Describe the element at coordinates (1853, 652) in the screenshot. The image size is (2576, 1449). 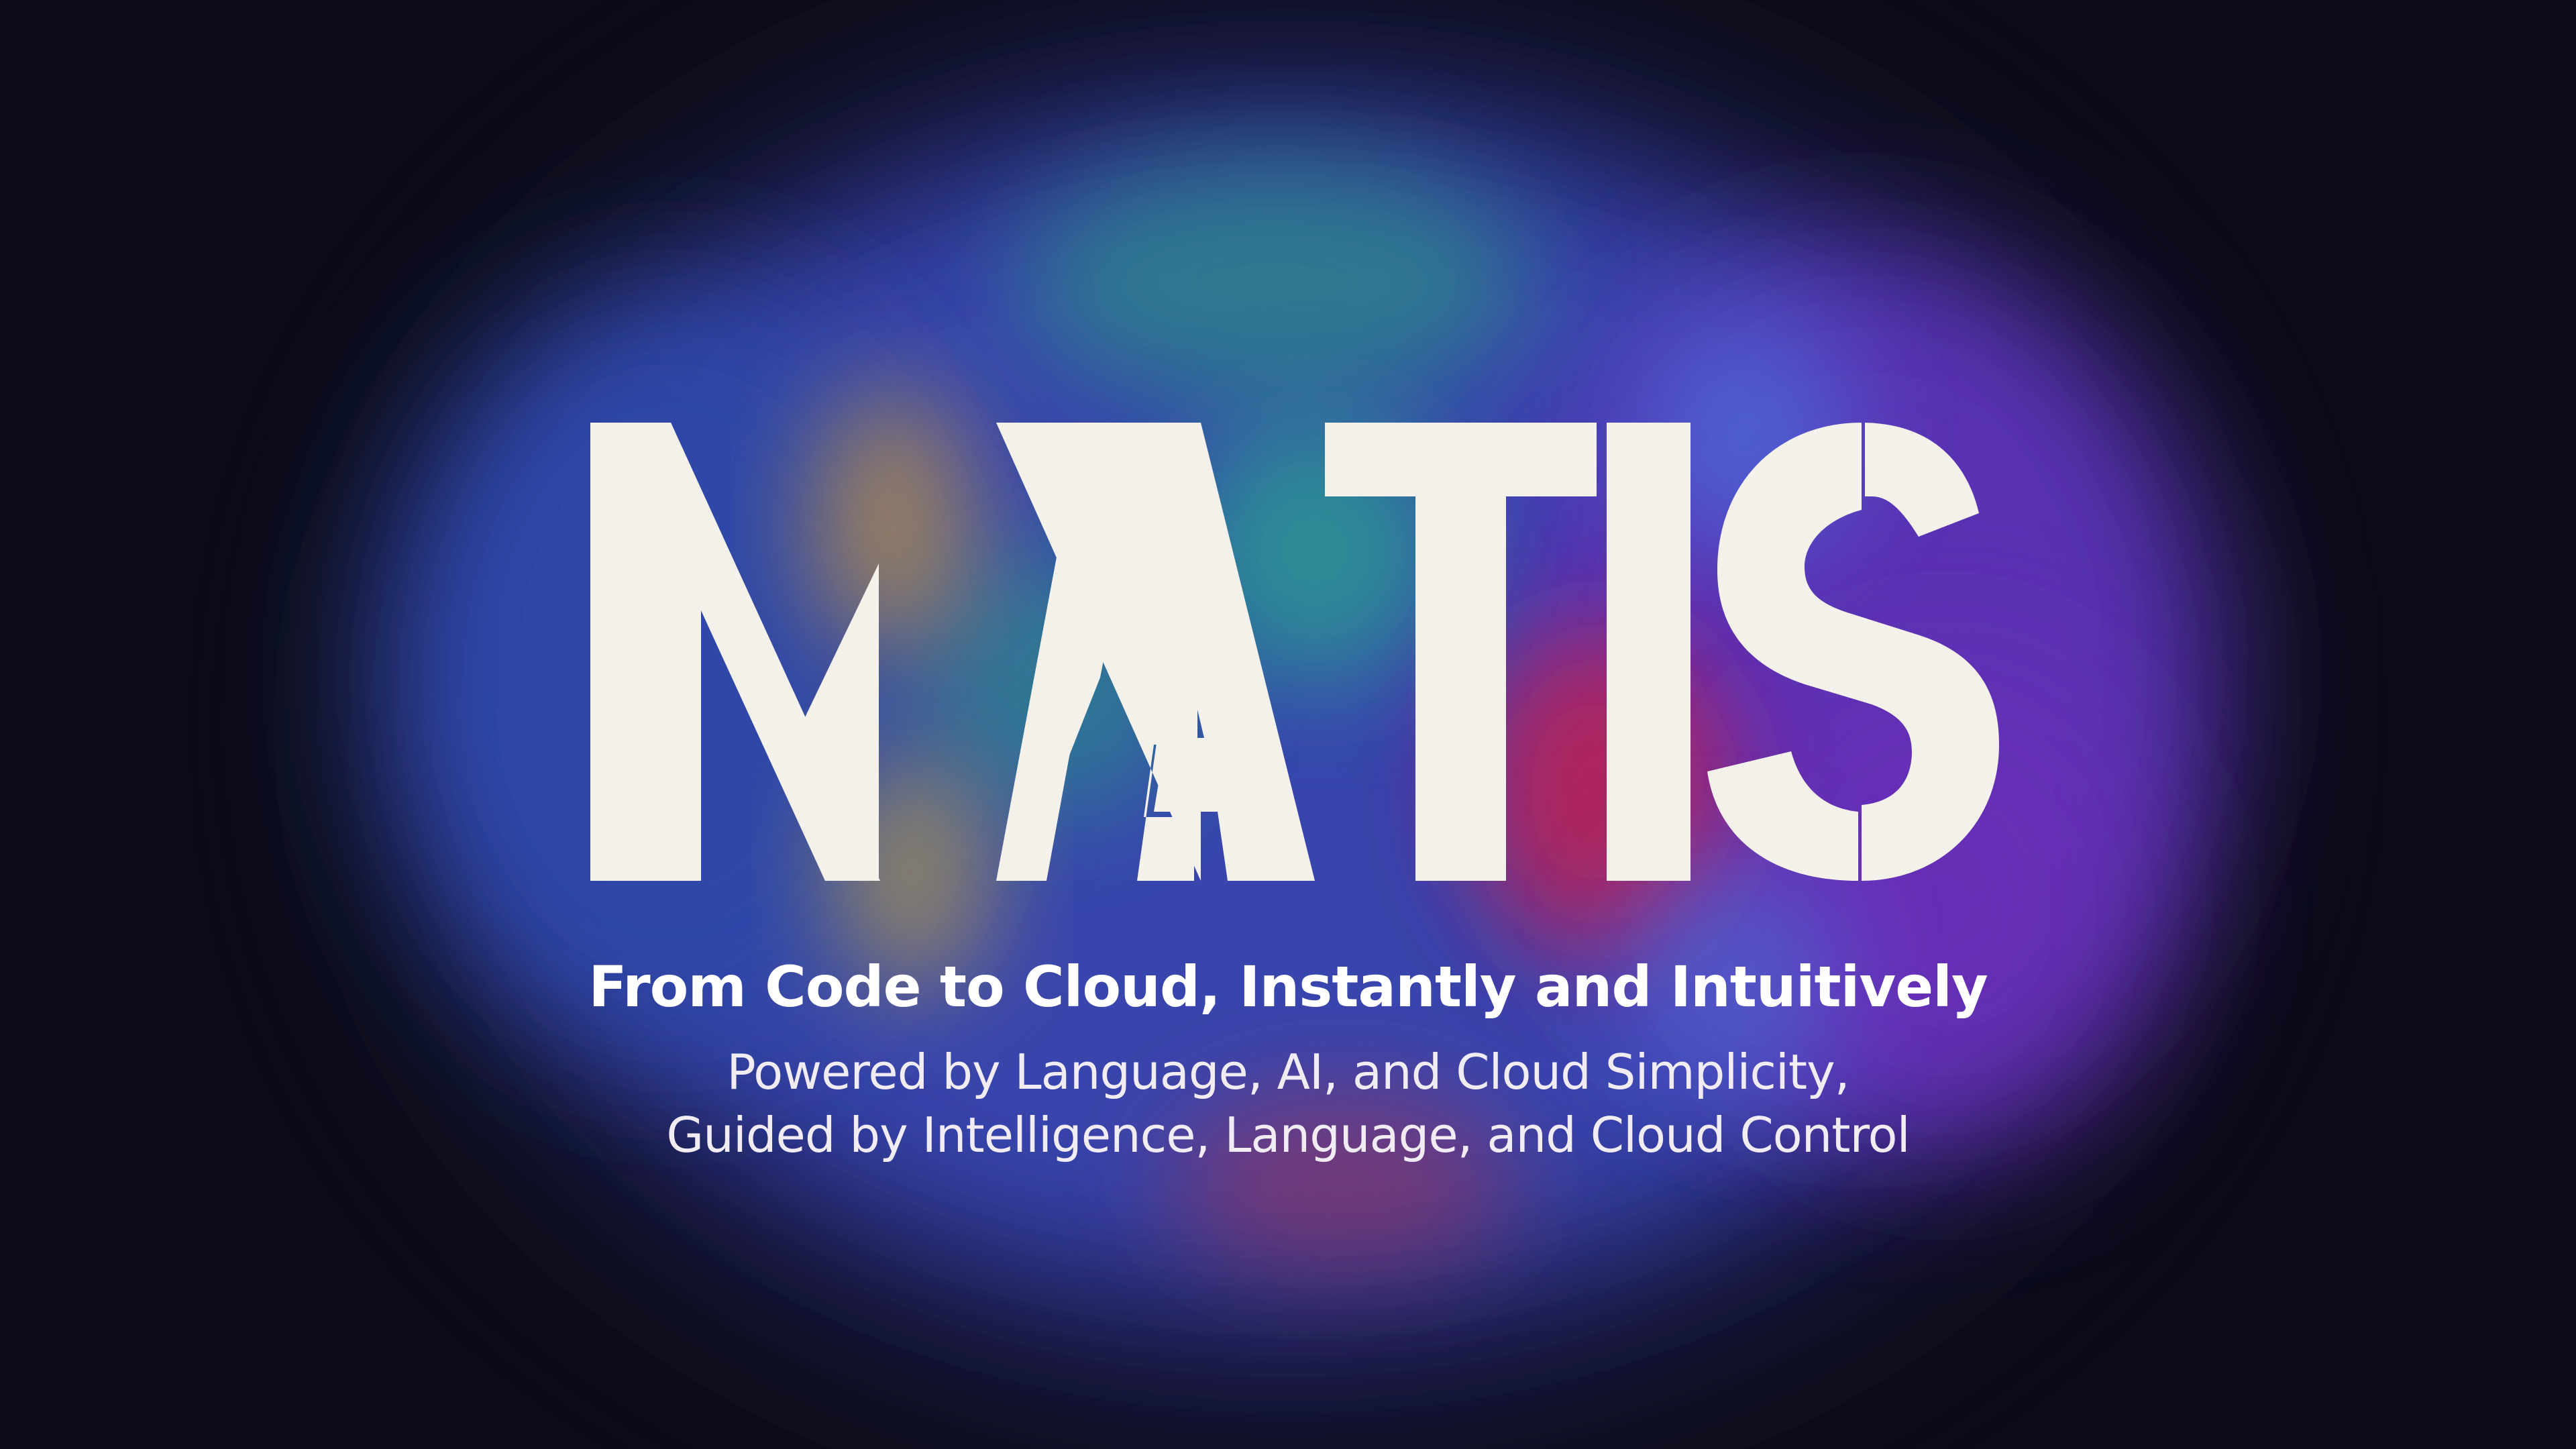
I see `logo-letter-s` at that location.